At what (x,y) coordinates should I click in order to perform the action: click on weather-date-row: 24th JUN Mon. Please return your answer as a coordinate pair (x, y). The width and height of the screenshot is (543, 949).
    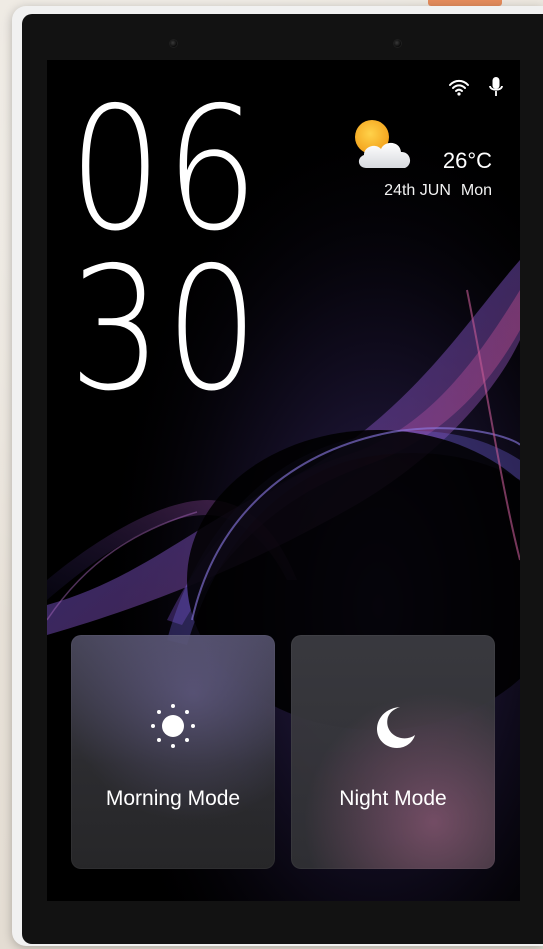
    Looking at the image, I should click on (438, 191).